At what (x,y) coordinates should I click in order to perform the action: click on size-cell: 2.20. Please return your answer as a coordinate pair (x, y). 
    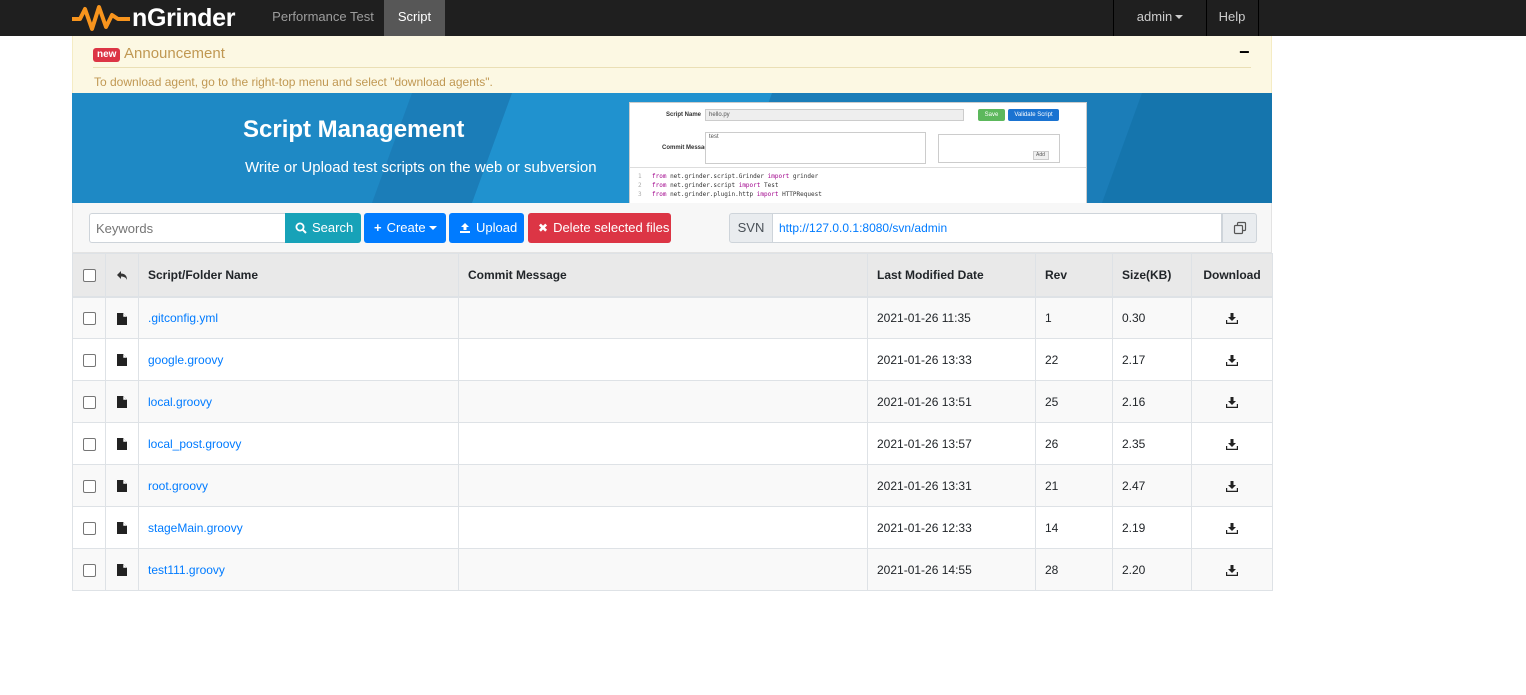
    Looking at the image, I should click on (1152, 569).